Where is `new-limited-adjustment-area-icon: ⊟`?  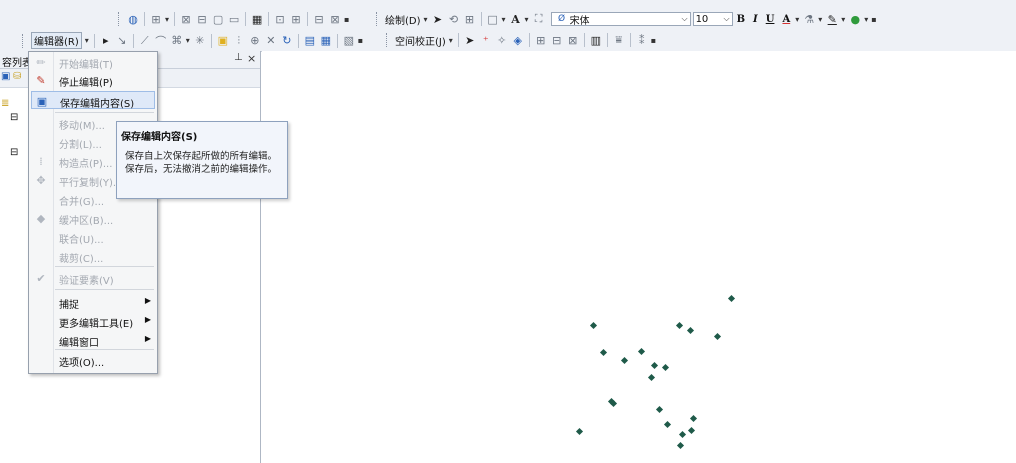 new-limited-adjustment-area-icon: ⊟ is located at coordinates (557, 40).